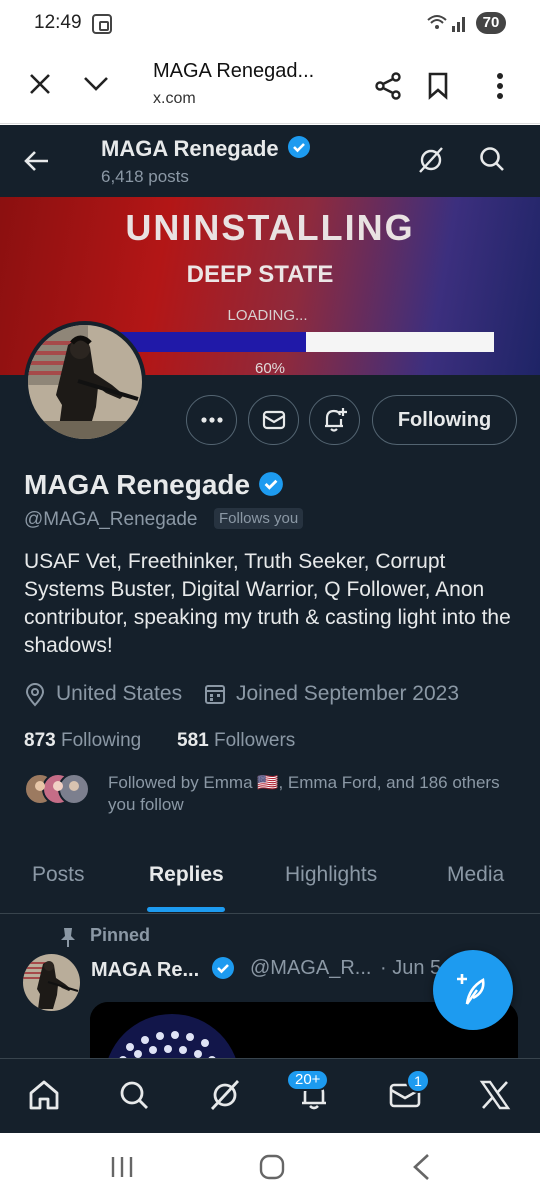 This screenshot has height=1200, width=540. I want to click on tab-media: Media, so click(475, 875).